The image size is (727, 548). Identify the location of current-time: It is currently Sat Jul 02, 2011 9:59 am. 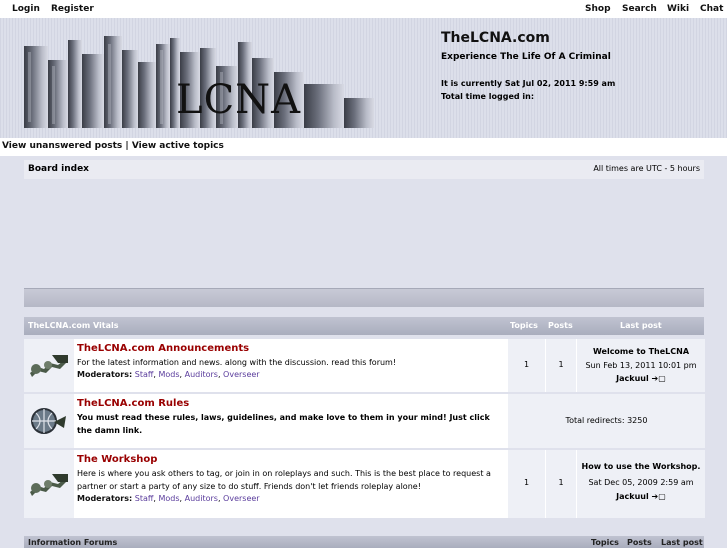
(528, 83).